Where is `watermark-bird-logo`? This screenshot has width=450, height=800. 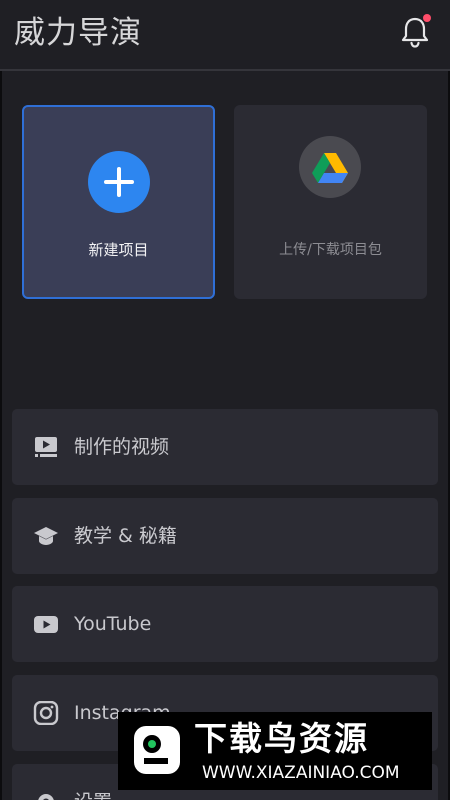 watermark-bird-logo is located at coordinates (157, 750).